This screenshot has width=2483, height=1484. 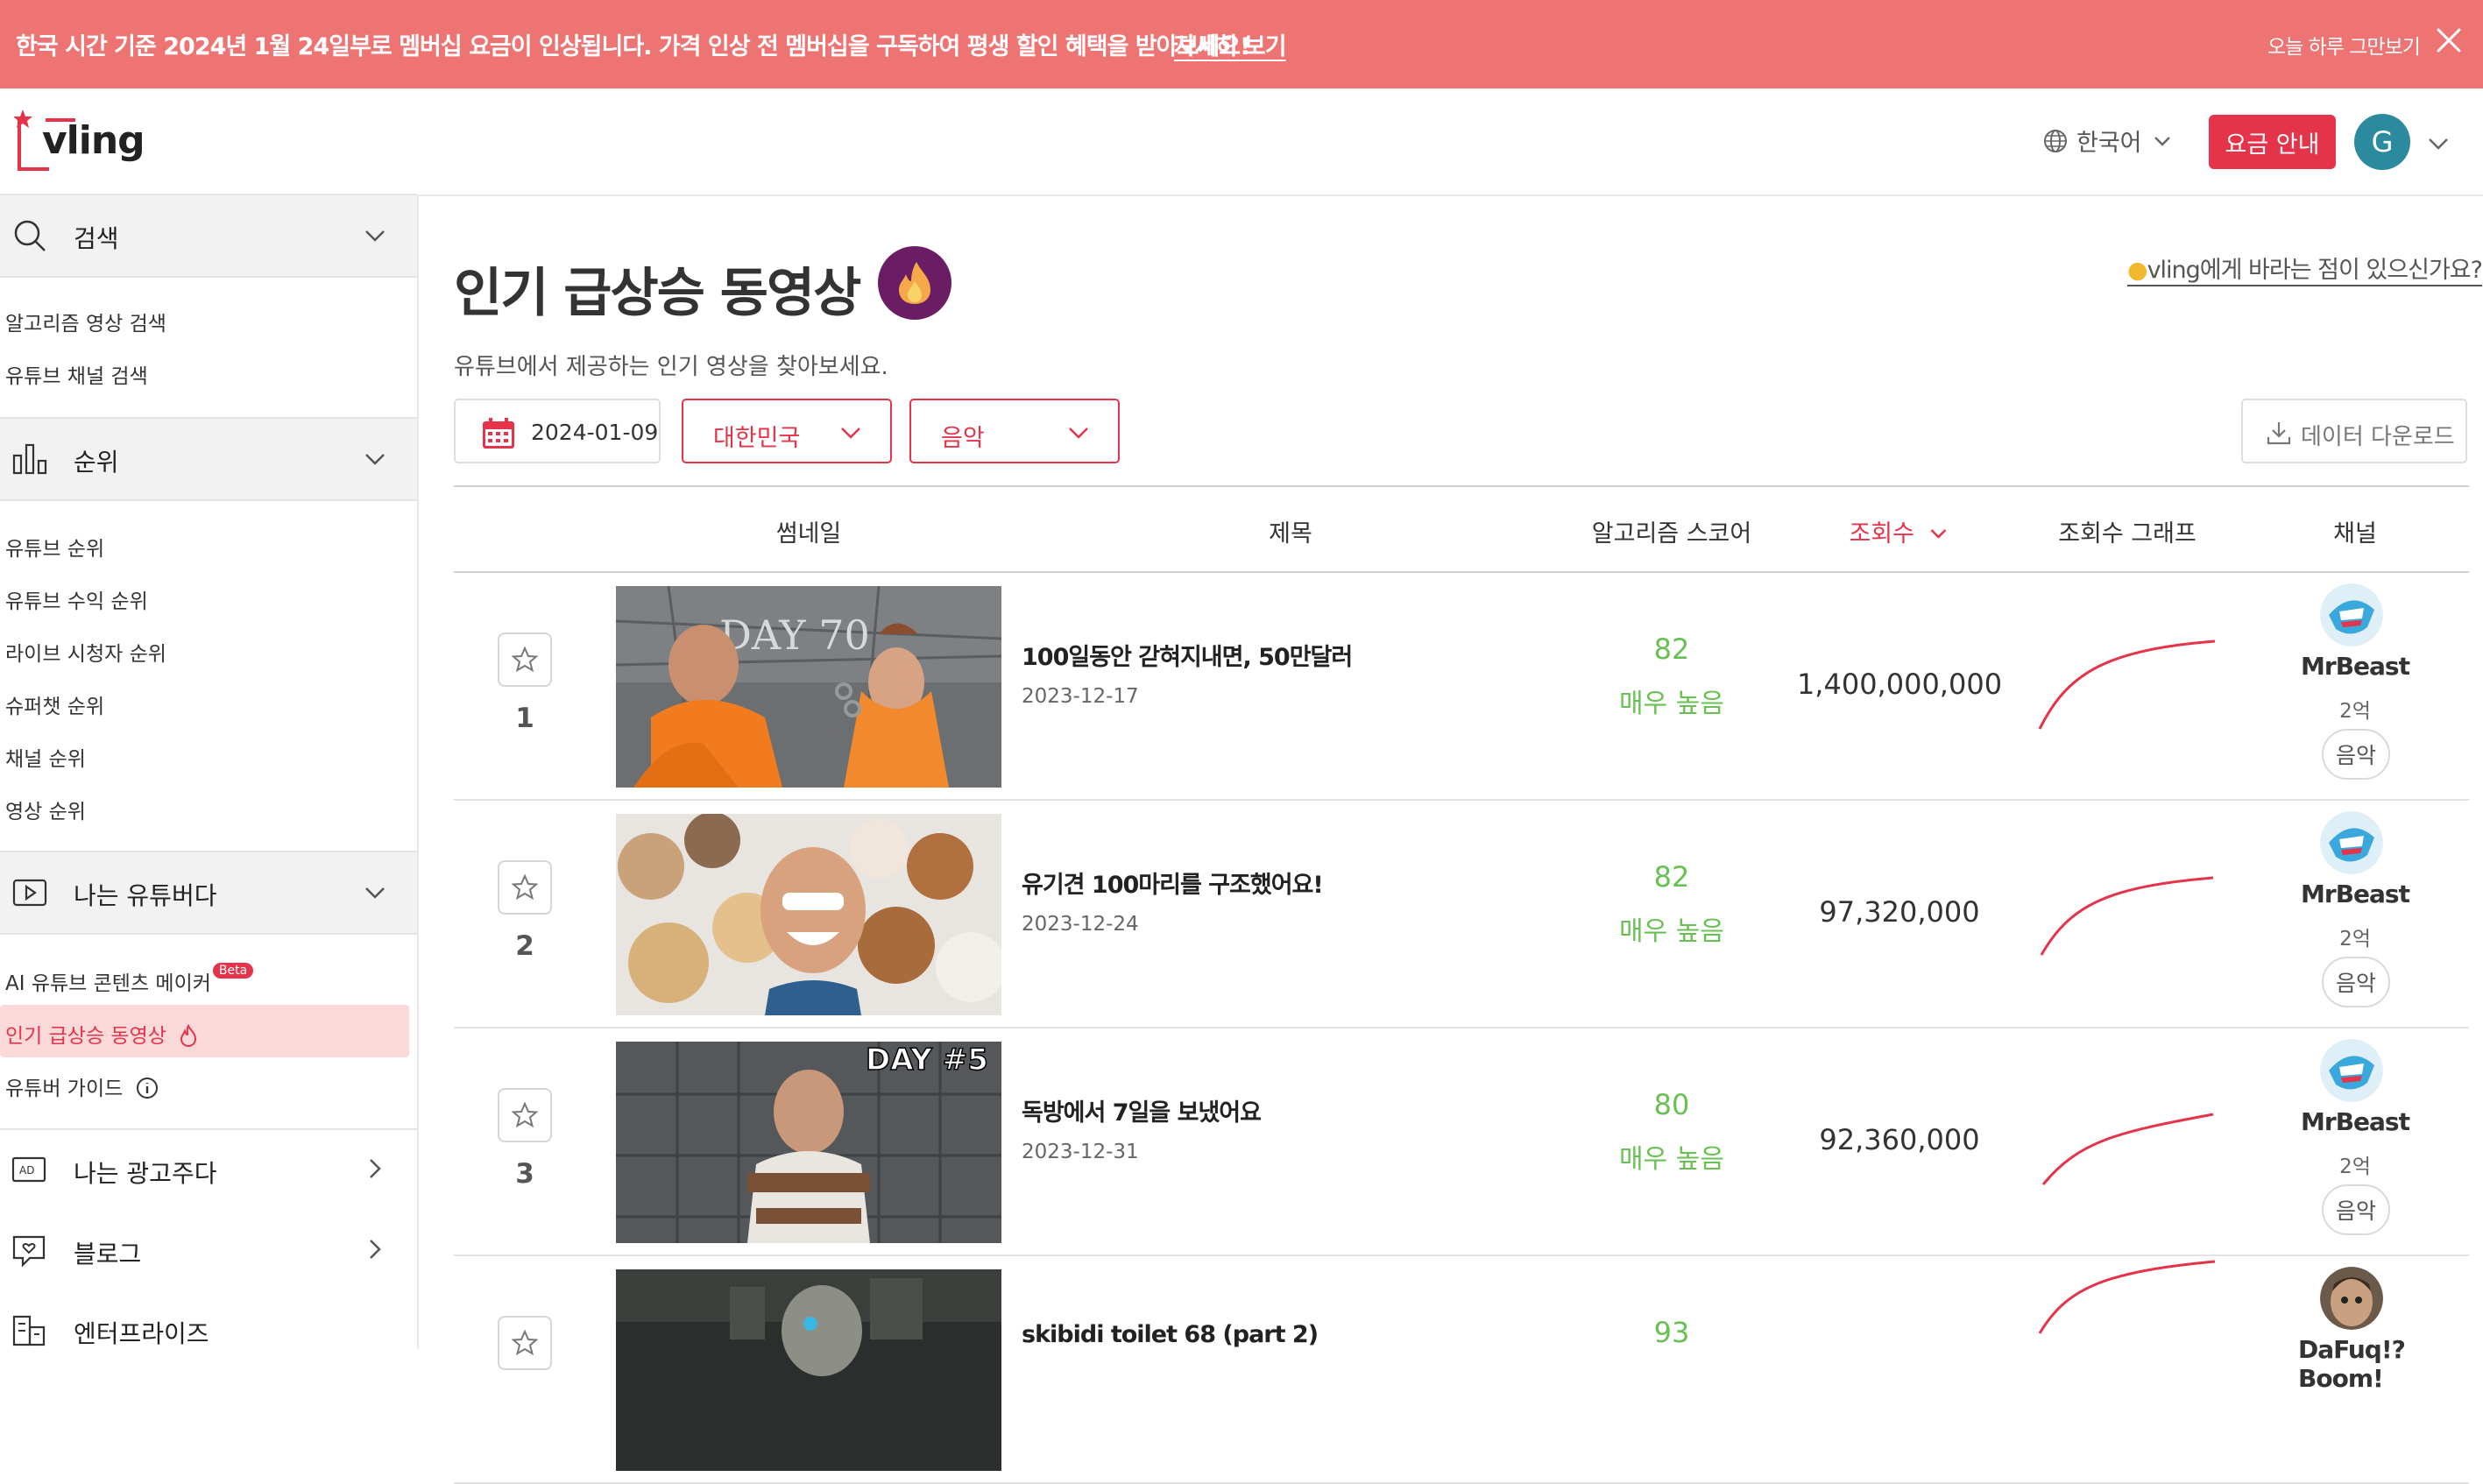 I want to click on video-title: skibidi toilet 68 (part 2), so click(x=1170, y=1334).